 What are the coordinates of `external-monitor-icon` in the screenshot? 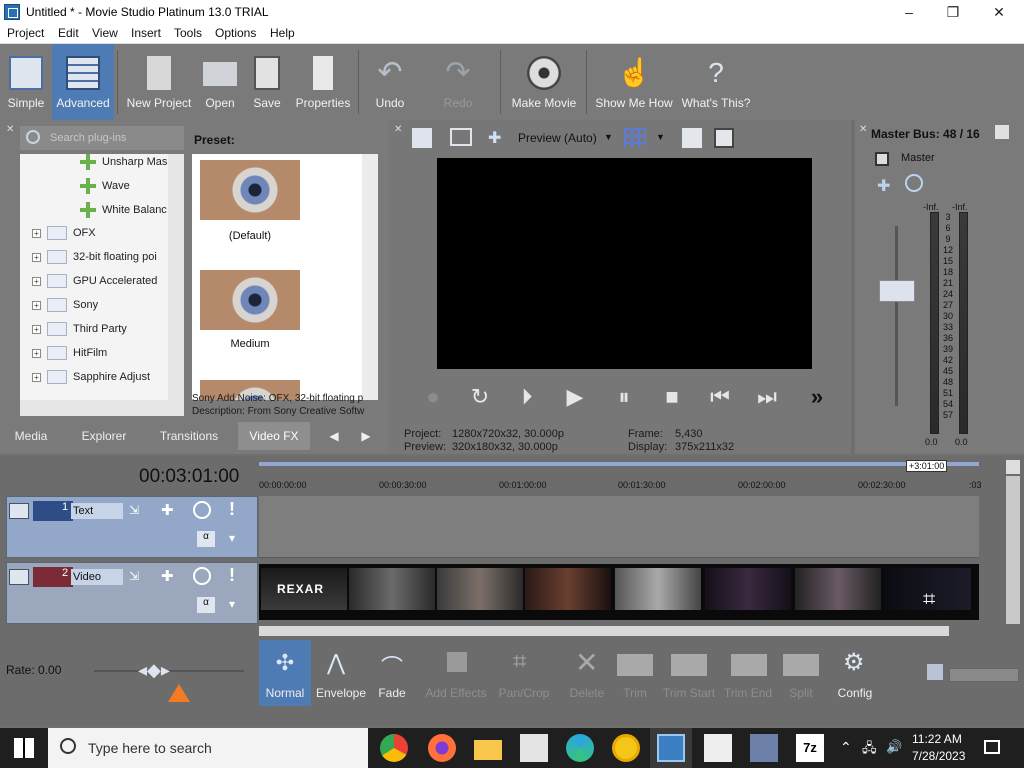 It's located at (461, 137).